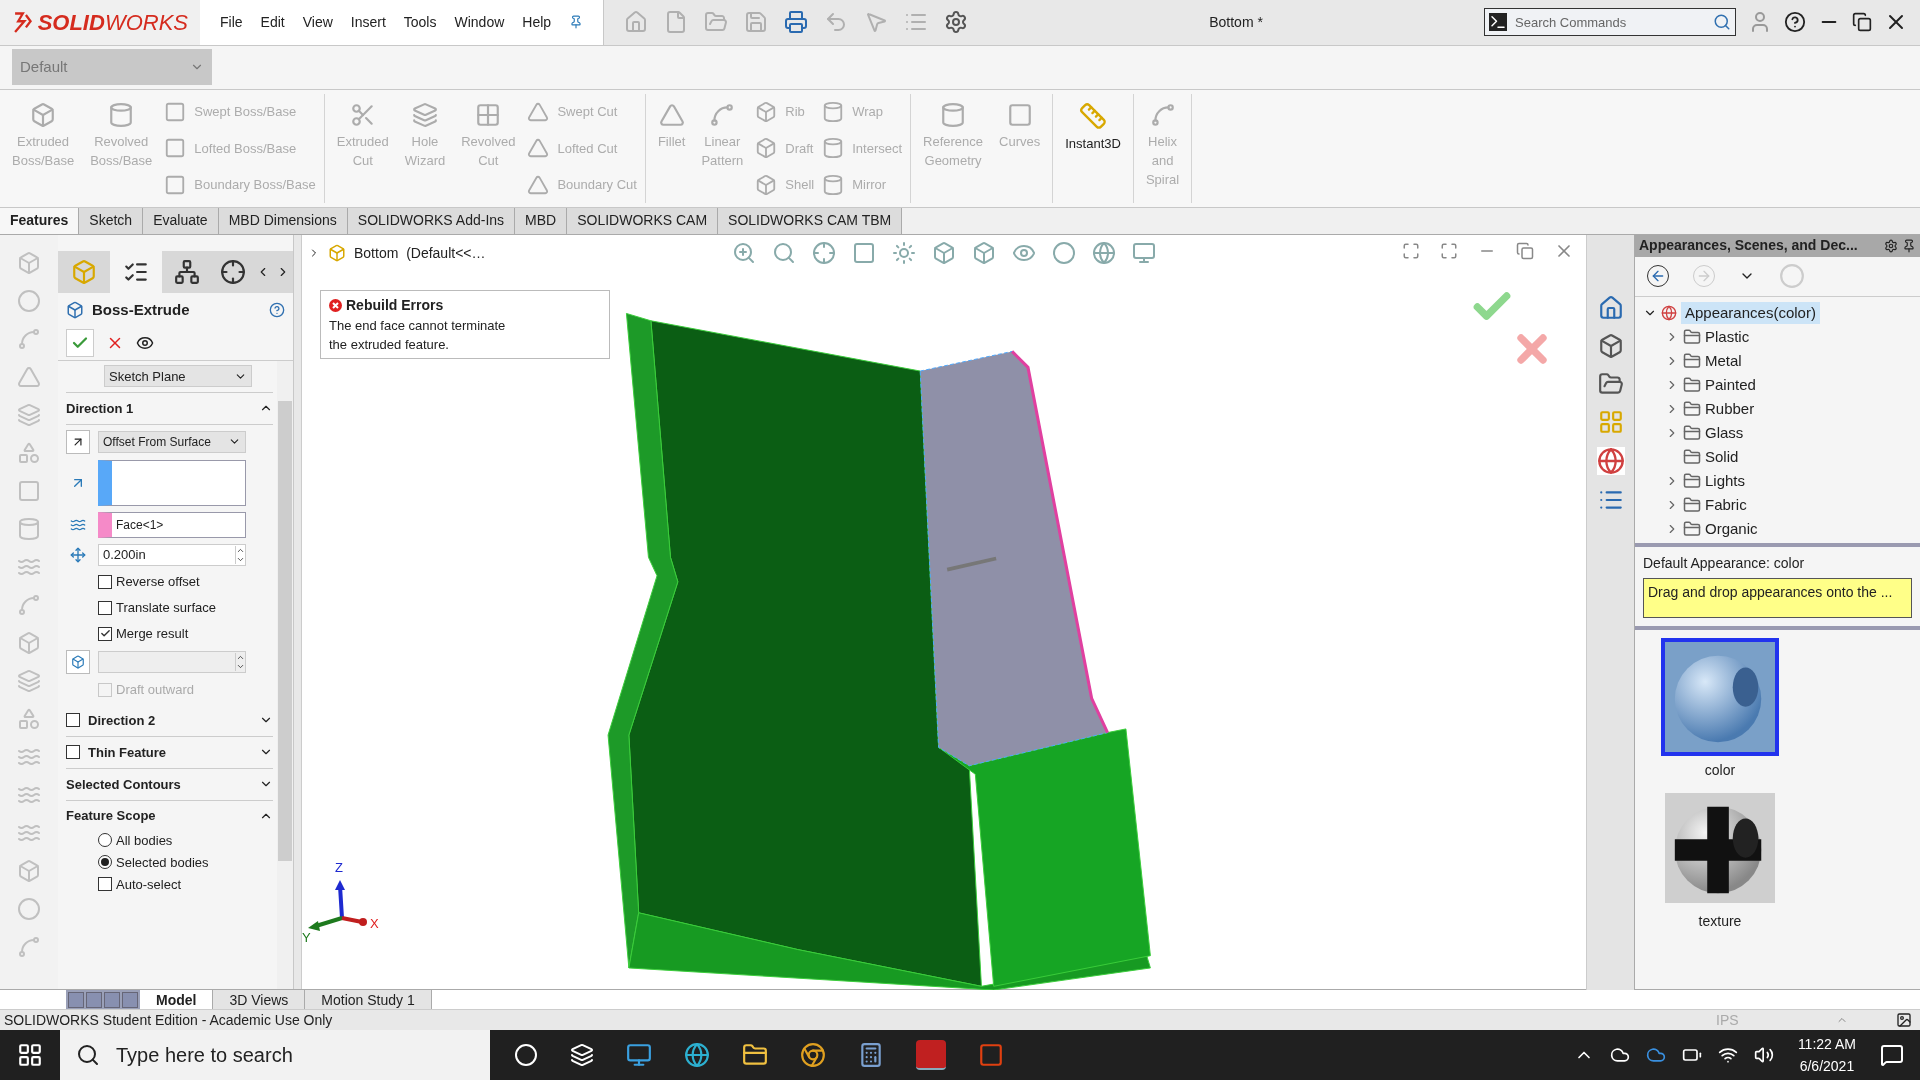 This screenshot has width=1920, height=1080. What do you see at coordinates (1727, 1055) in the screenshot?
I see `wifi-icon` at bounding box center [1727, 1055].